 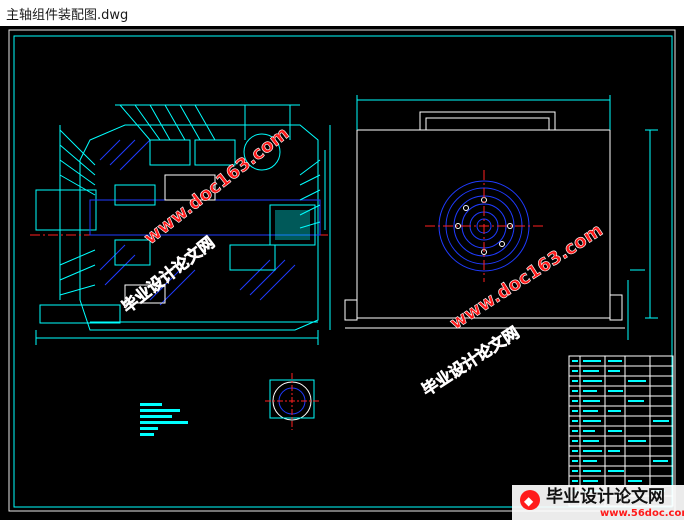 What do you see at coordinates (605, 496) in the screenshot?
I see `footer-site-name: 毕业设计论文网` at bounding box center [605, 496].